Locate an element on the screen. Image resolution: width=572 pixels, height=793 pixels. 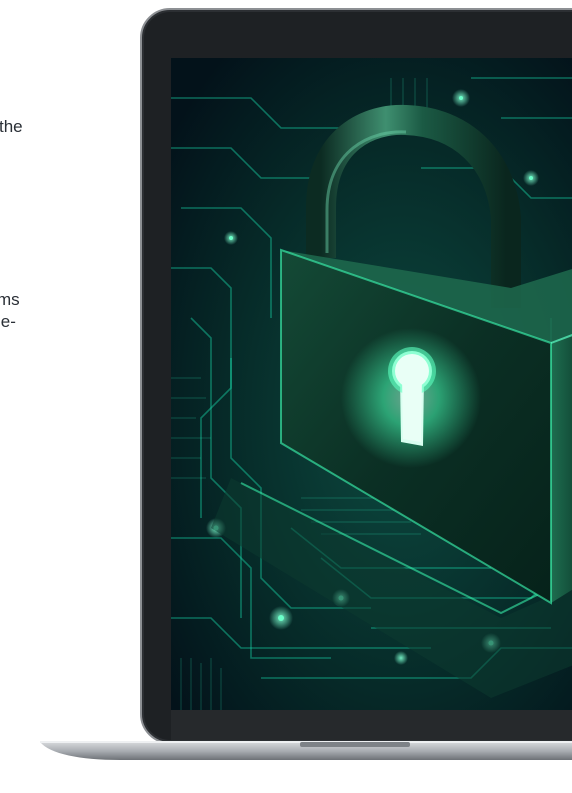
body-text-fragment: ms is located at coordinates (10, 299).